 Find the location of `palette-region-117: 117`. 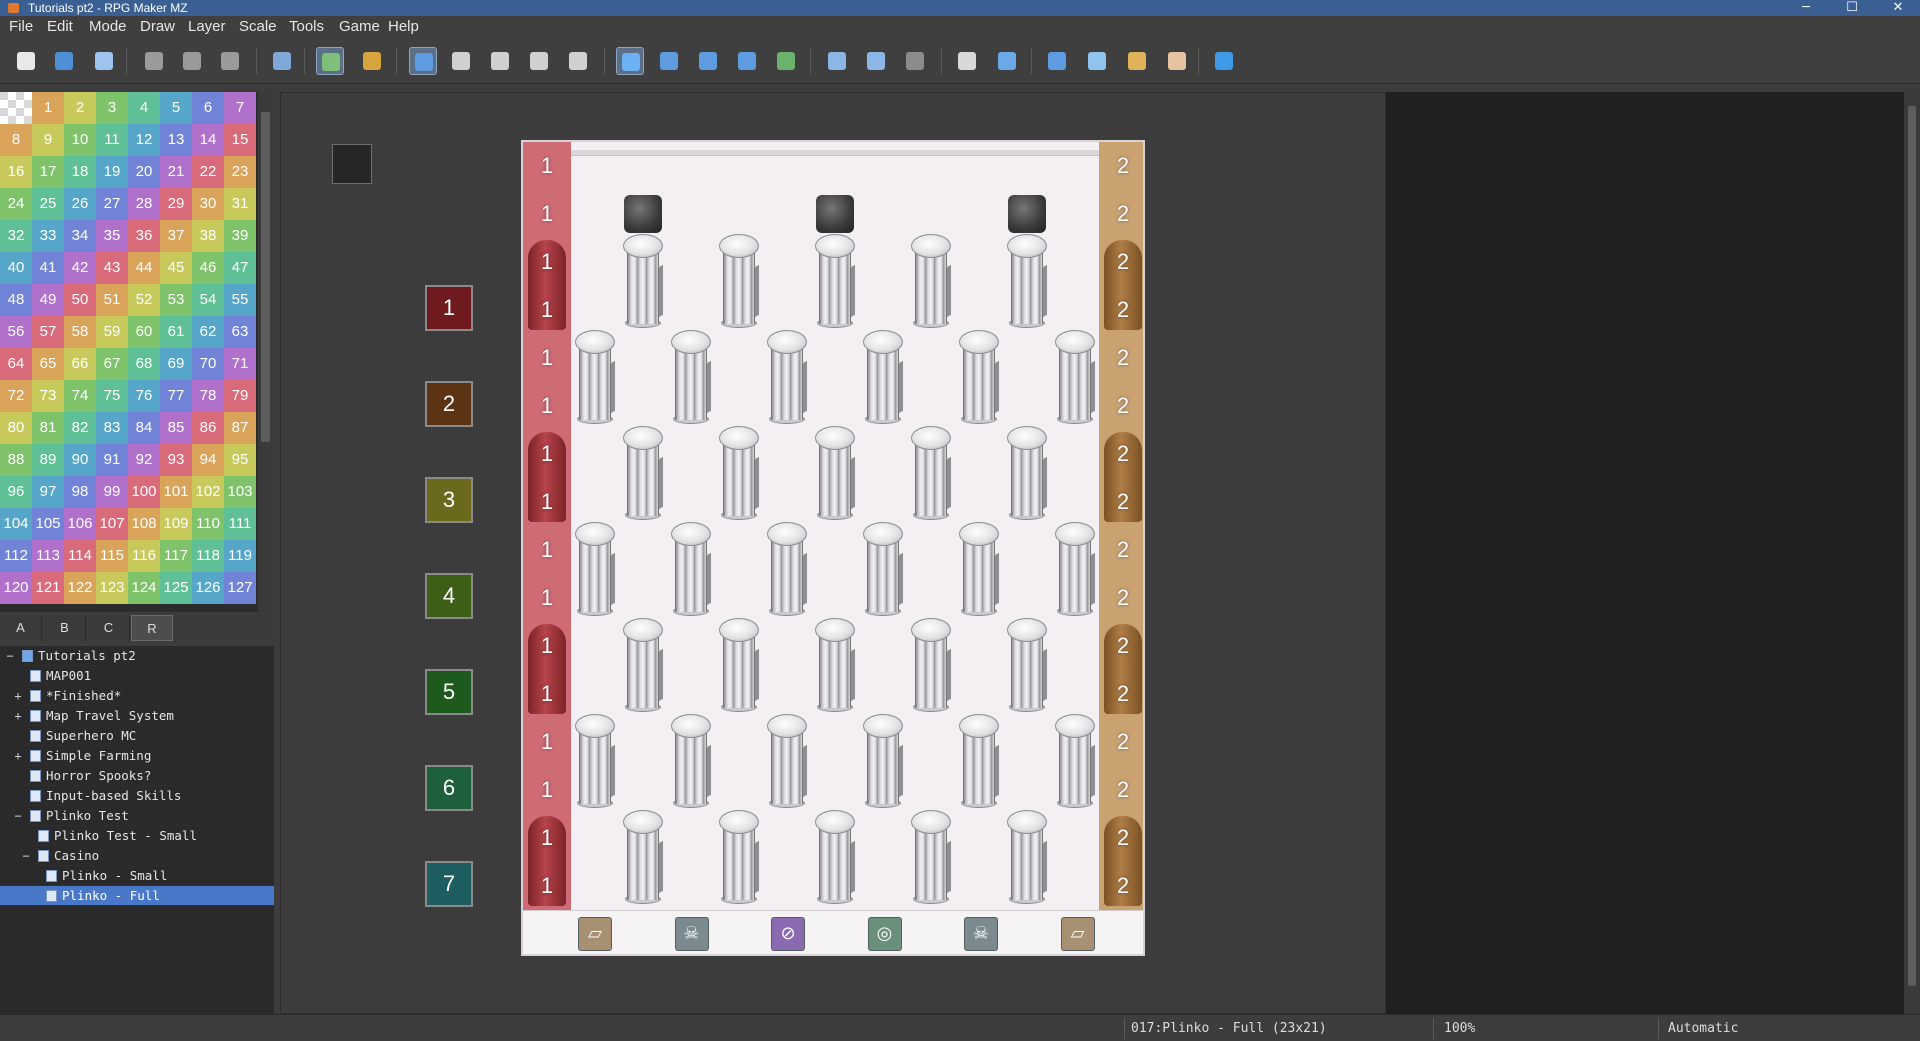

palette-region-117: 117 is located at coordinates (176, 556).